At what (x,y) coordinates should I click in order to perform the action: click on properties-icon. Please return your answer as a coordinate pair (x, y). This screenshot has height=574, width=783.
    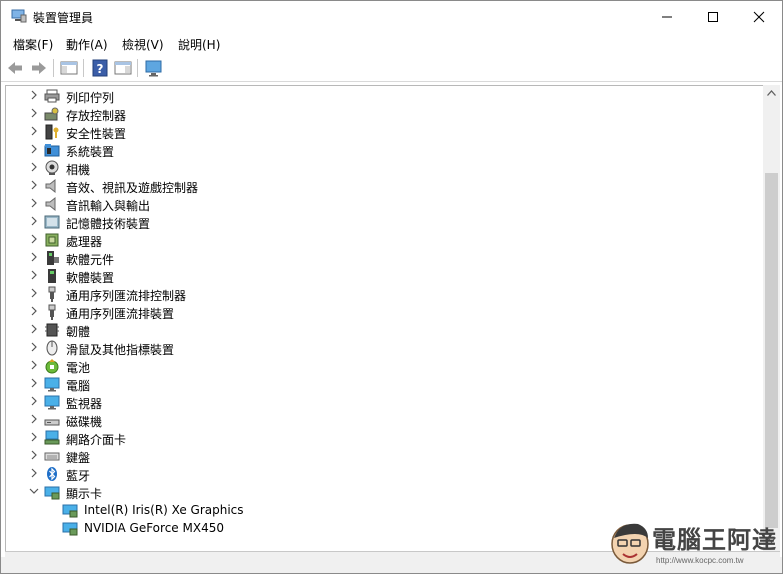
    Looking at the image, I should click on (123, 68).